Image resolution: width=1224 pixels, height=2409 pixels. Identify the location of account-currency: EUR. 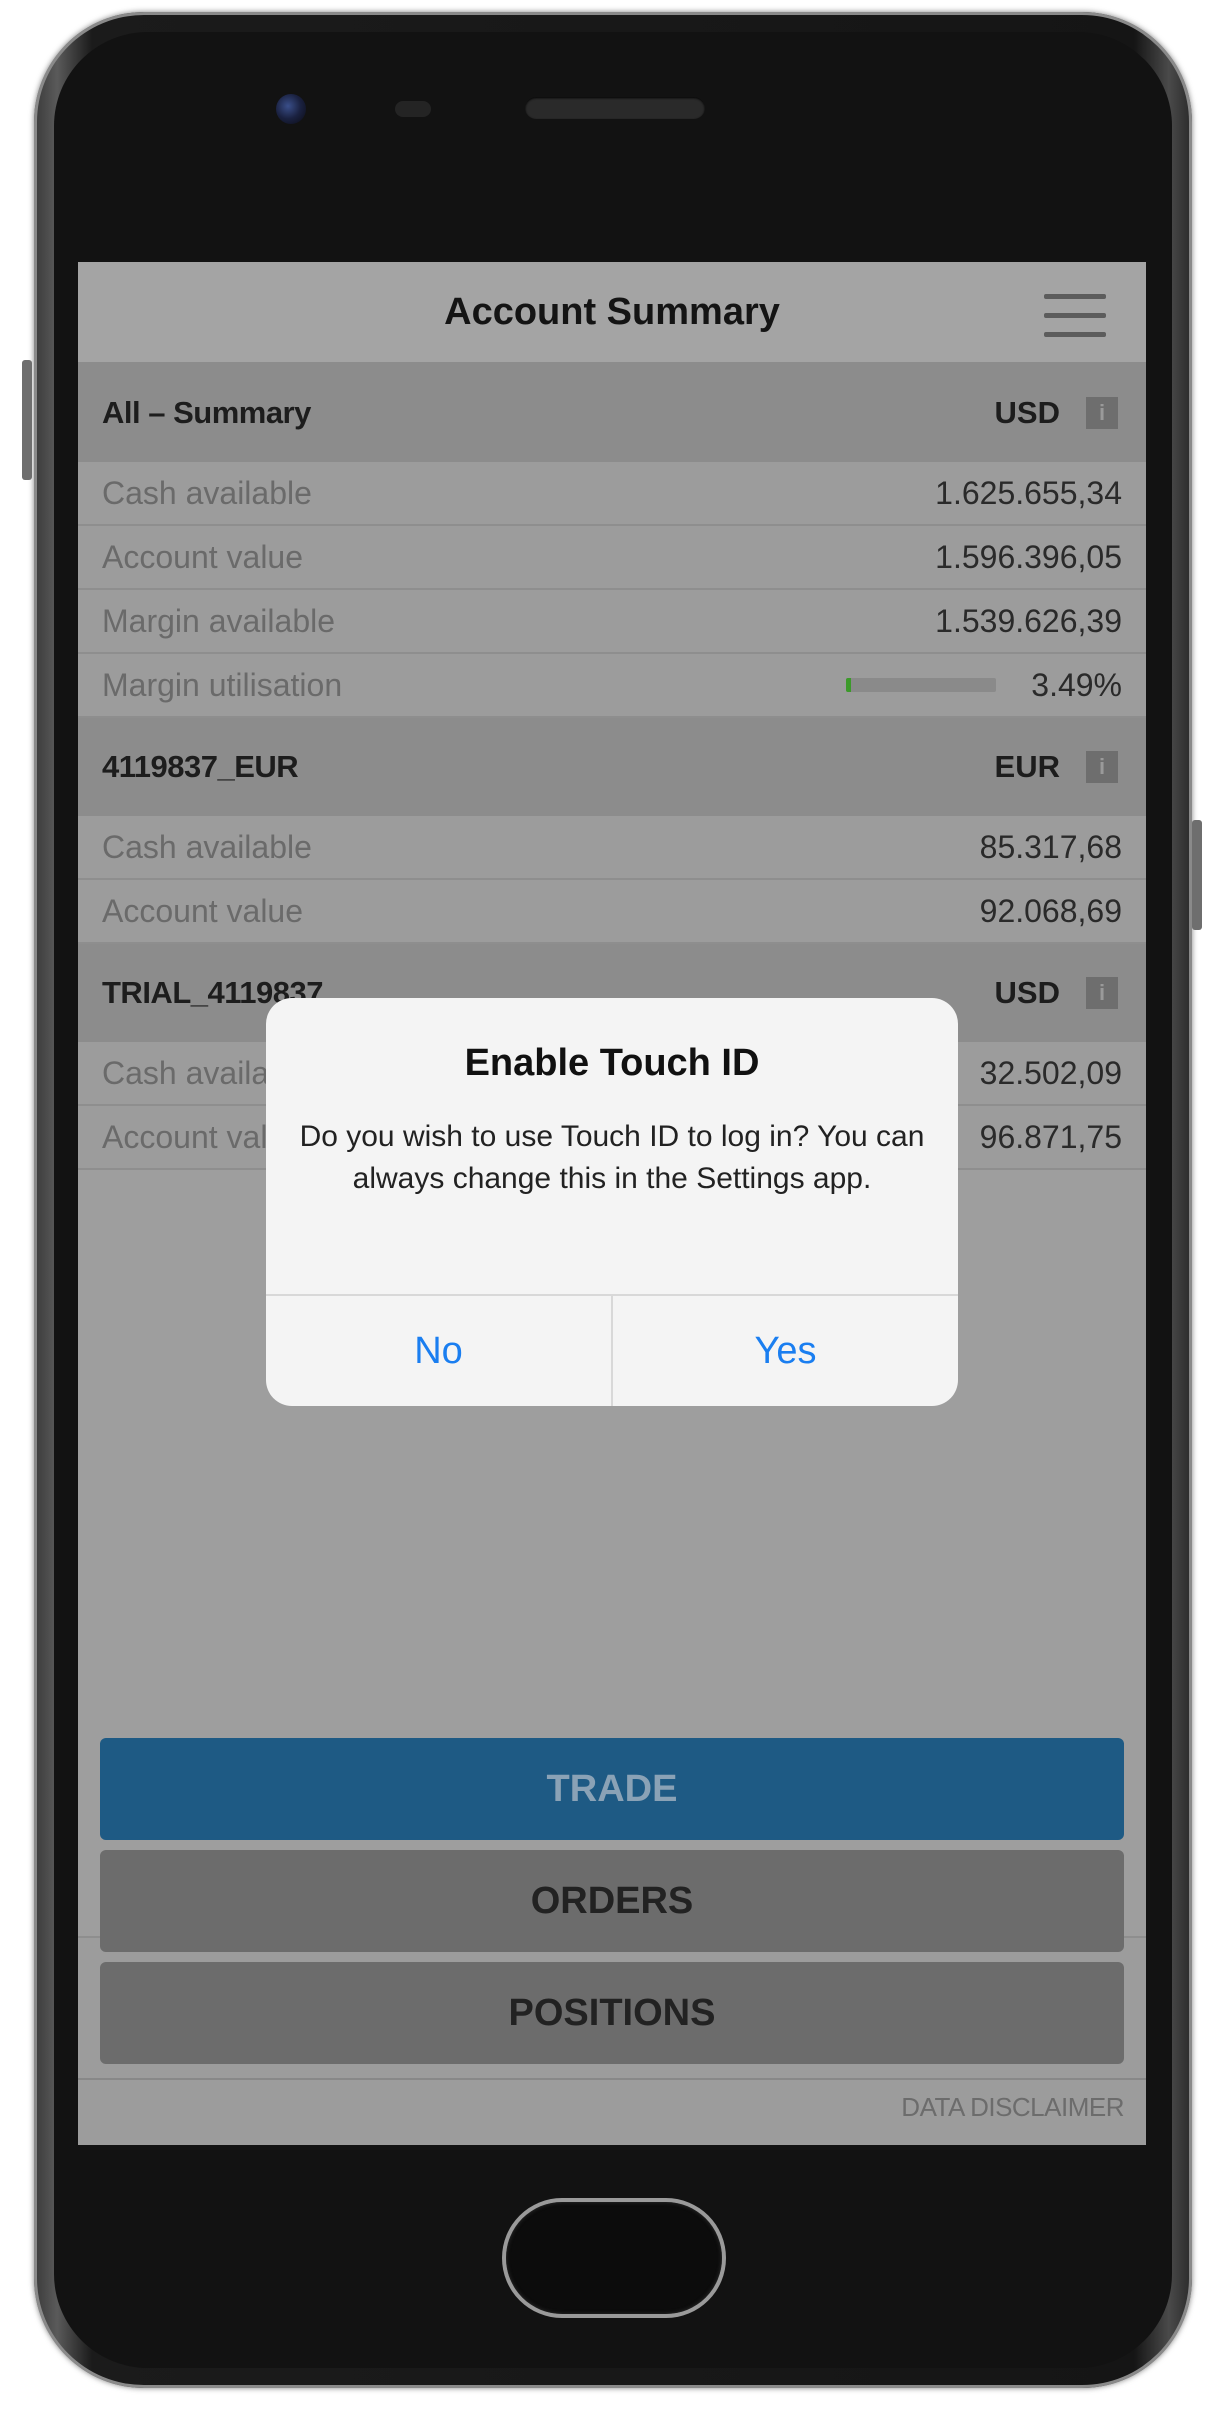
(1027, 766).